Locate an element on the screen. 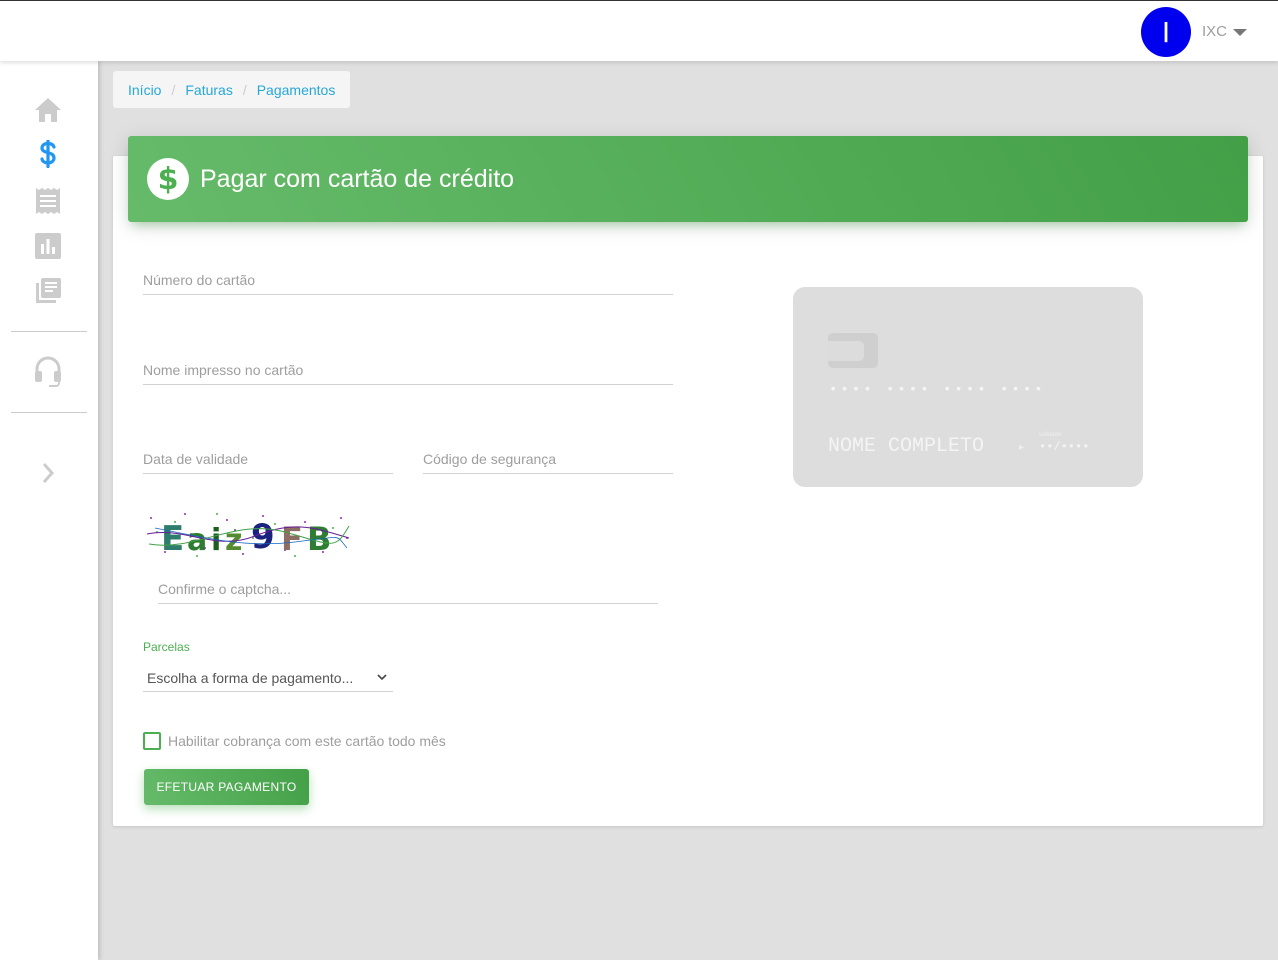 Image resolution: width=1278 pixels, height=960 pixels. chevron-right-icon is located at coordinates (48, 473).